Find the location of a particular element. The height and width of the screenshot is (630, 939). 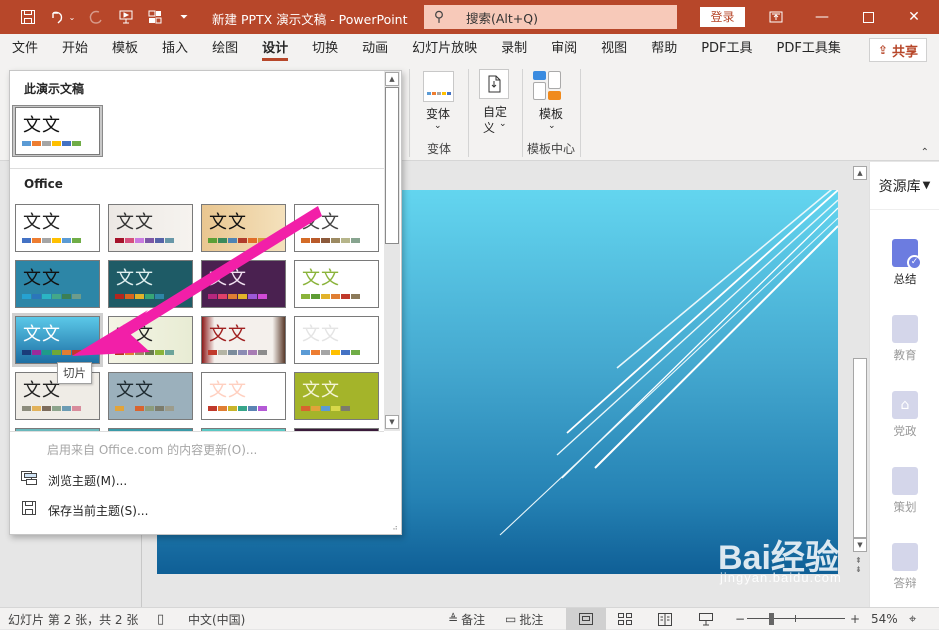

customize-label-2: 义 is located at coordinates (489, 127).